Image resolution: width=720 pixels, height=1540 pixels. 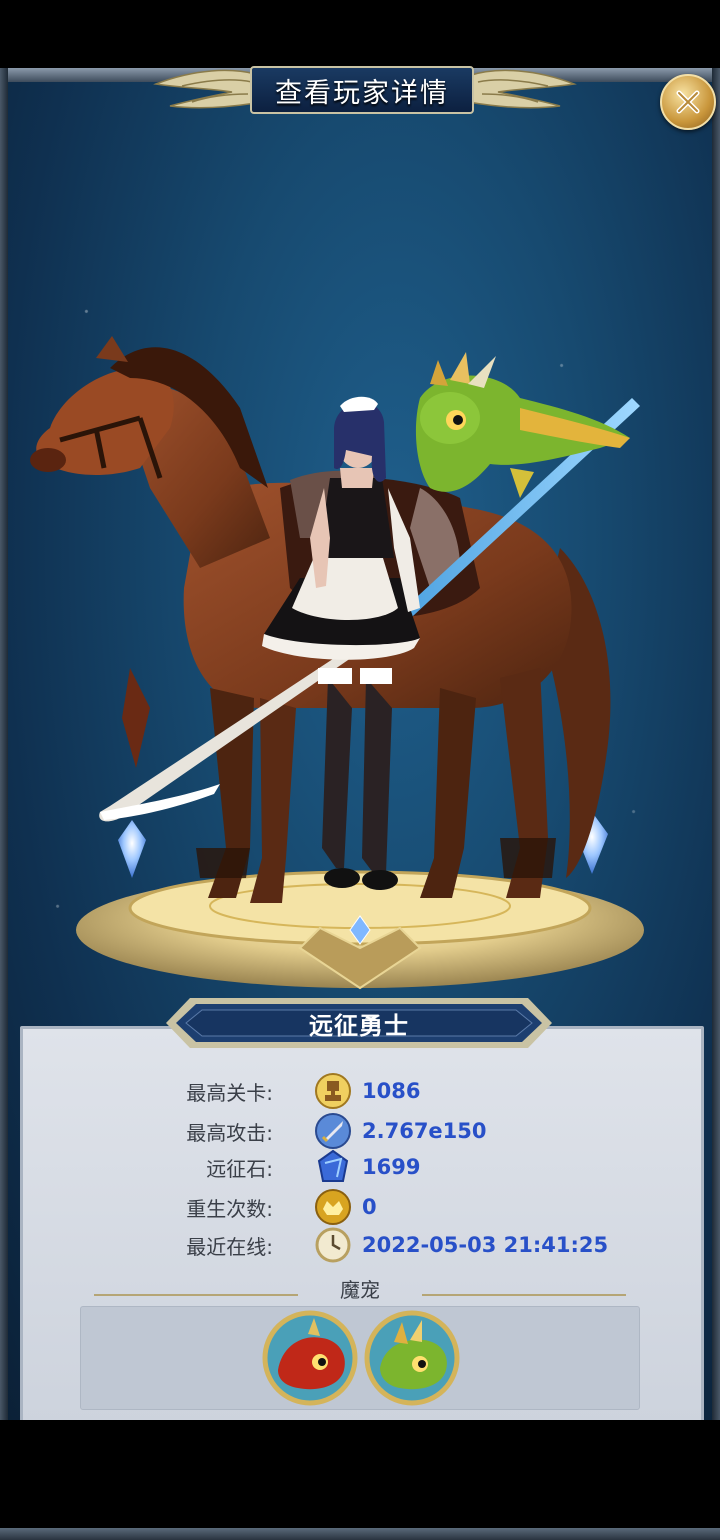 What do you see at coordinates (359, 1025) in the screenshot?
I see `rank-title: 远征勇士` at bounding box center [359, 1025].